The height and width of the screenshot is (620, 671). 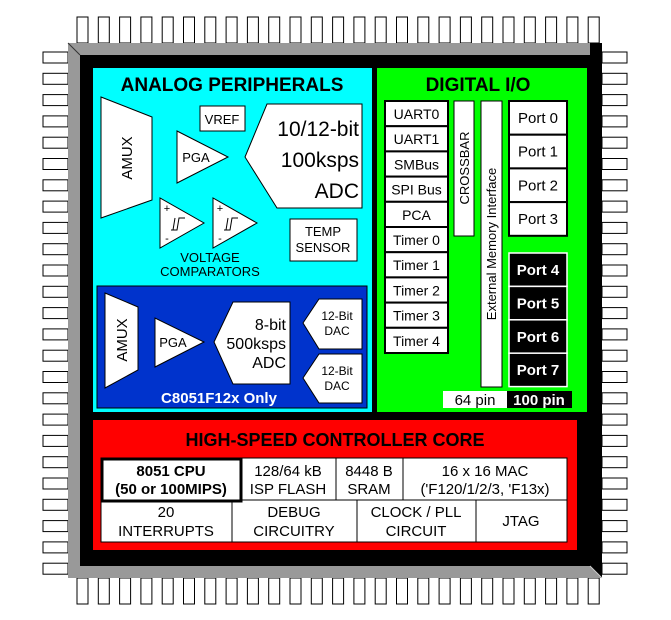 I want to click on interrupts-label: 20, so click(x=166, y=512).